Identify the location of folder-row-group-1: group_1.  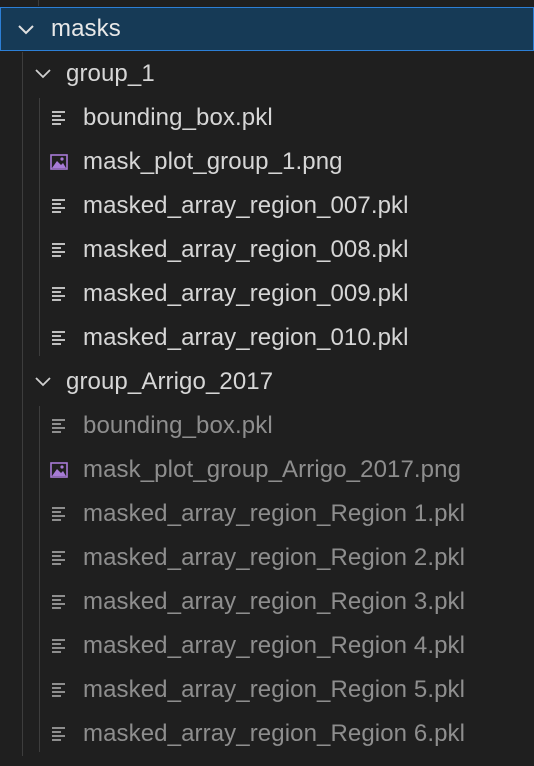
(267, 74).